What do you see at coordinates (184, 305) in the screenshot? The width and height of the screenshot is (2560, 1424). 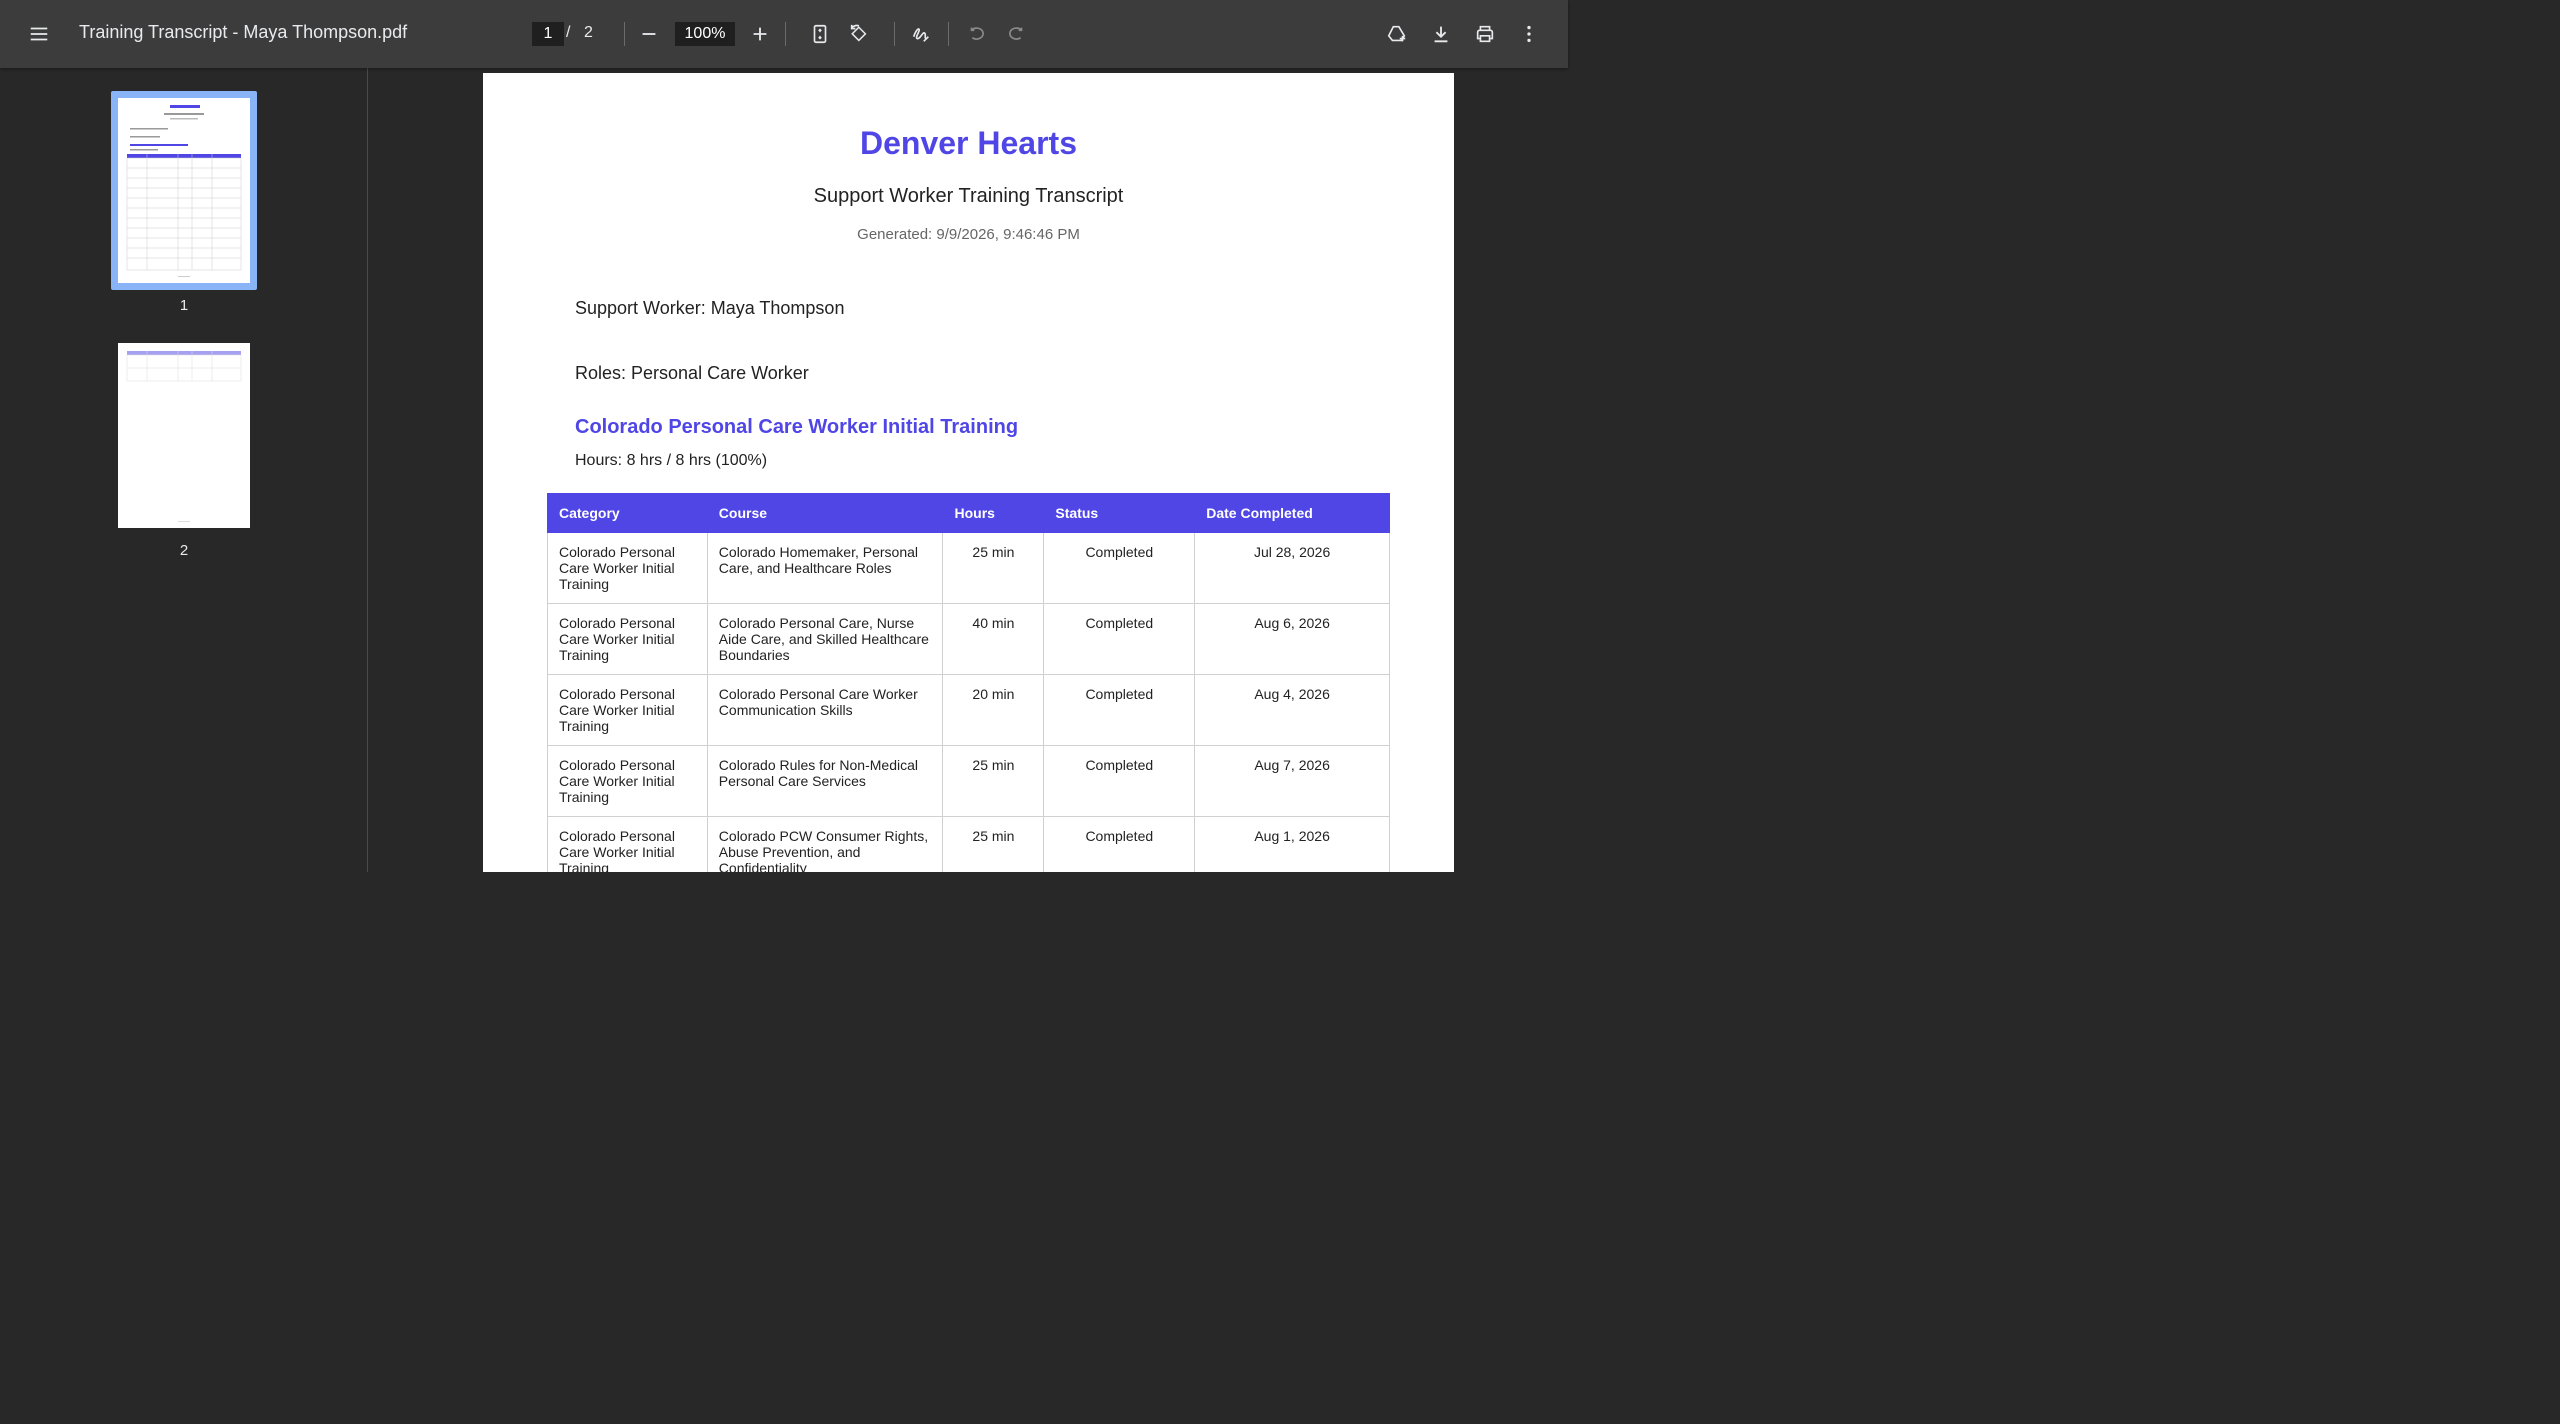 I see `thumbnail-label-1: 1` at bounding box center [184, 305].